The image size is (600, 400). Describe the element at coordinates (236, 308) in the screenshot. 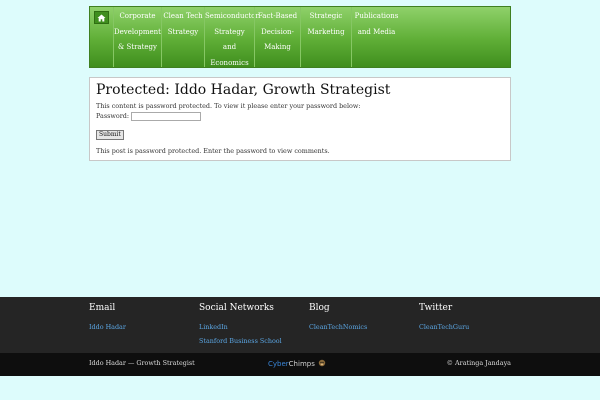

I see `footer-heading: Social Networks` at that location.